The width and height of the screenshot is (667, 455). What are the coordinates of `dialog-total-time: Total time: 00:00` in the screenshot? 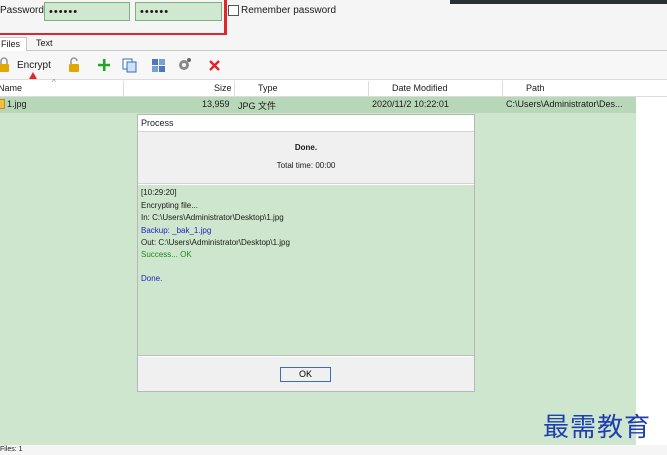 It's located at (306, 165).